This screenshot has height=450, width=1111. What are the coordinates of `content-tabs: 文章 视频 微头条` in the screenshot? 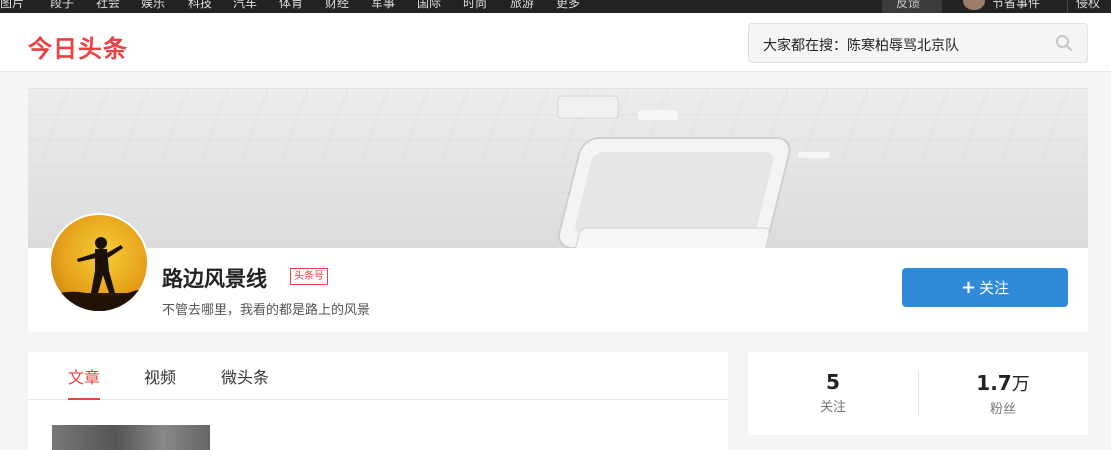 It's located at (378, 376).